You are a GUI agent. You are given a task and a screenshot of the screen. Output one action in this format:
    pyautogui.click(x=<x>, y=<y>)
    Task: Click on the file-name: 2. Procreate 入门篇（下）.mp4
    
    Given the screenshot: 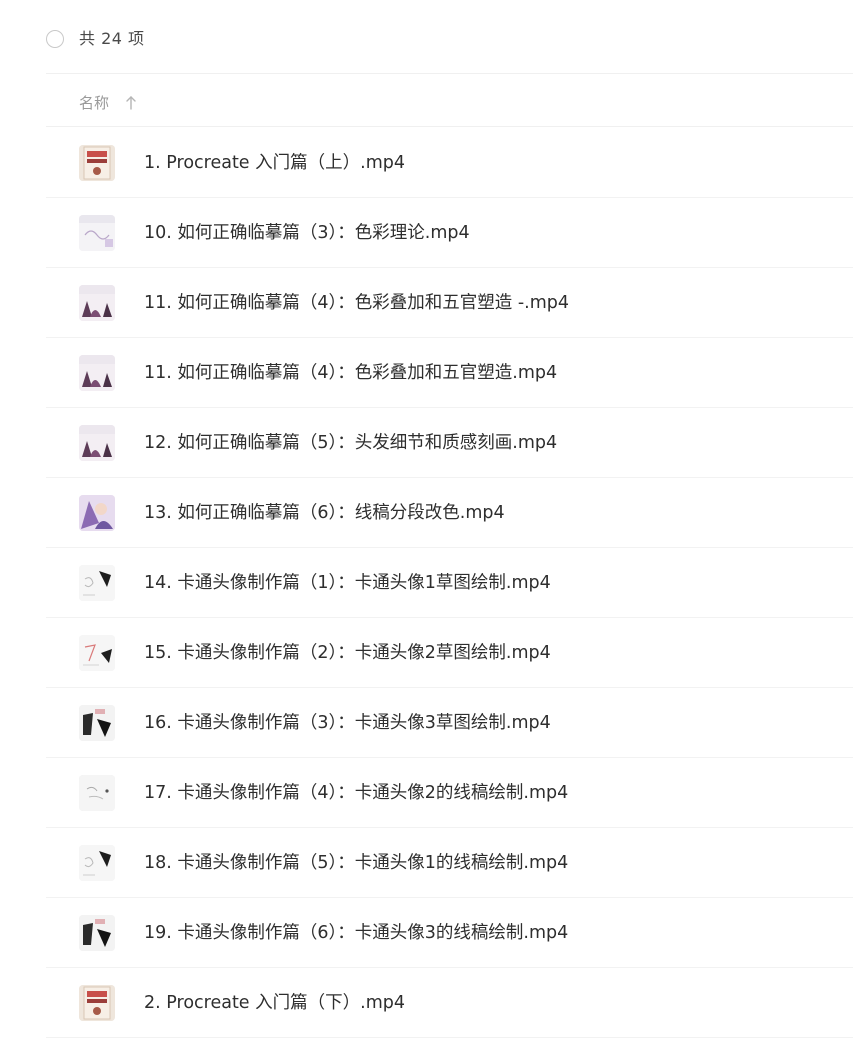 What is the action you would take?
    pyautogui.click(x=274, y=1003)
    